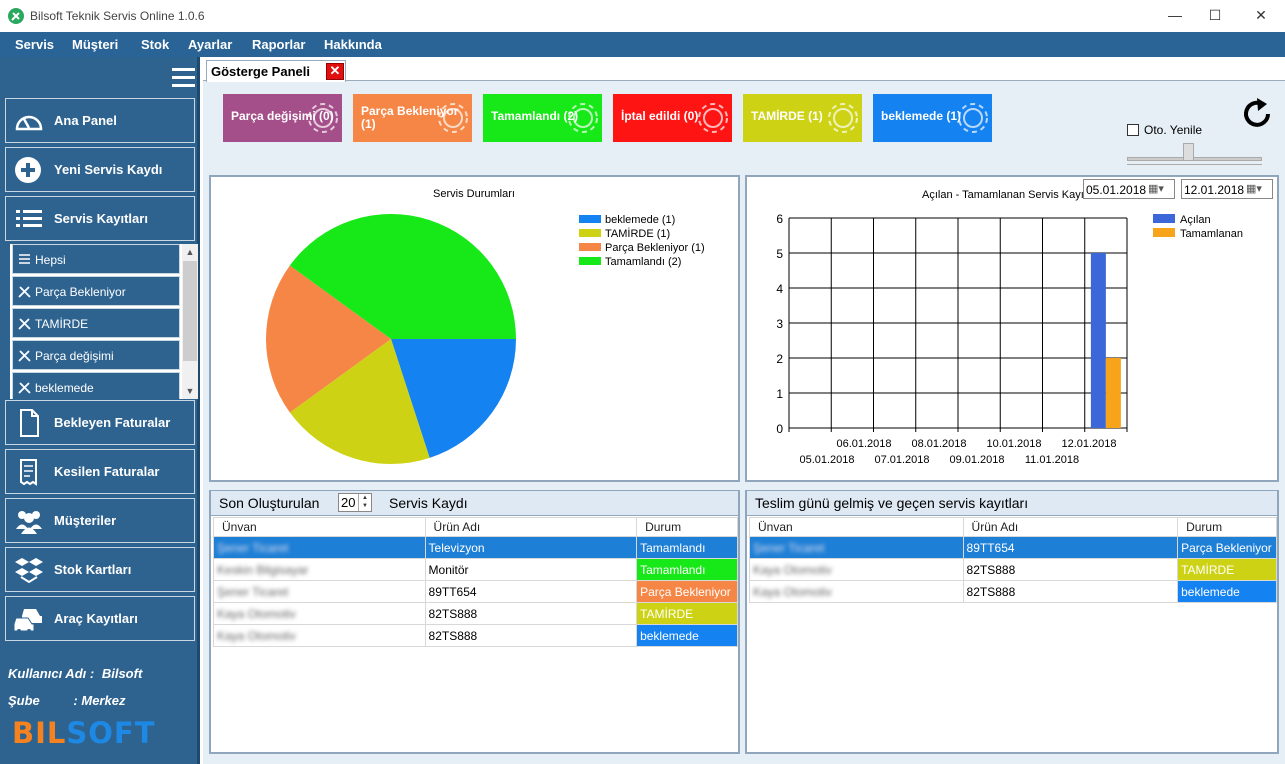 The width and height of the screenshot is (1285, 764). What do you see at coordinates (863, 444) in the screenshot?
I see `x-tick: 06.01.2018` at bounding box center [863, 444].